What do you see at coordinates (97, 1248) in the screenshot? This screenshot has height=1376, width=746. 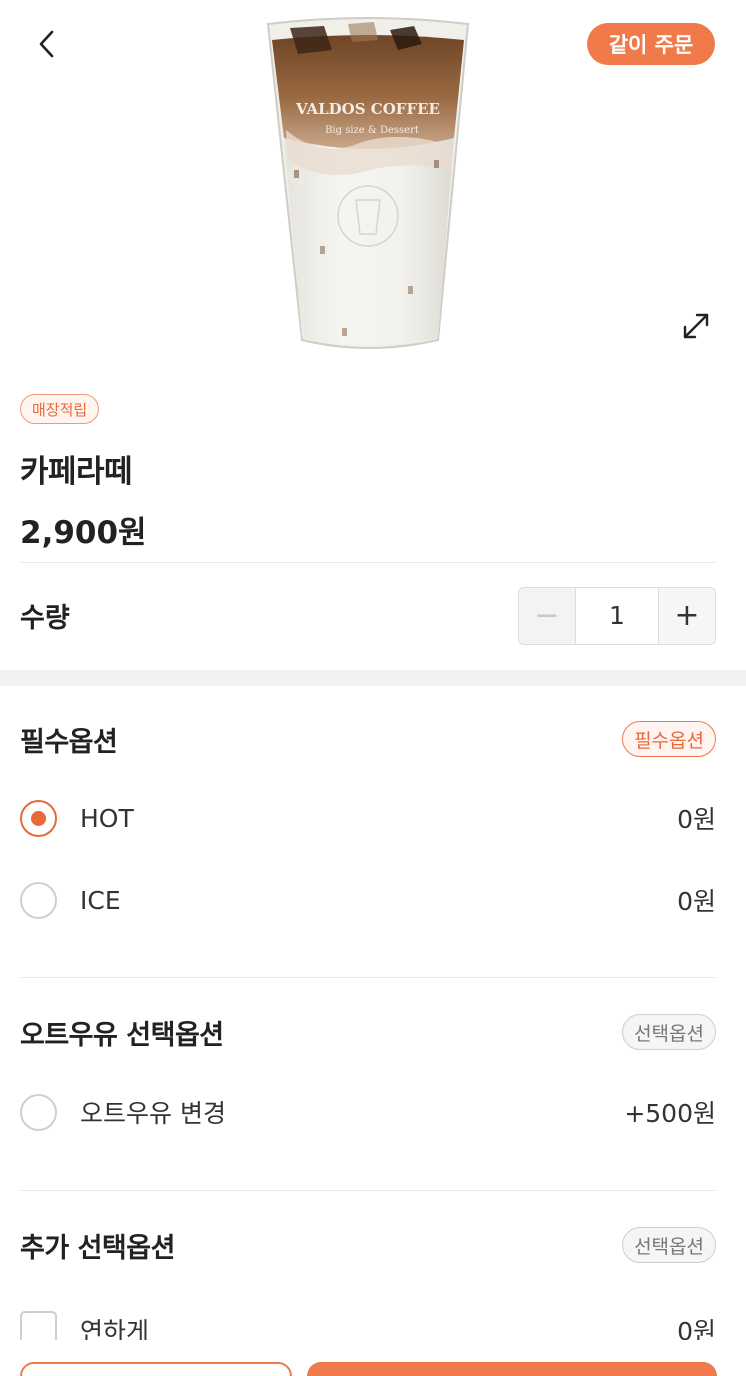 I see `section-title: 추가 선택옵션` at bounding box center [97, 1248].